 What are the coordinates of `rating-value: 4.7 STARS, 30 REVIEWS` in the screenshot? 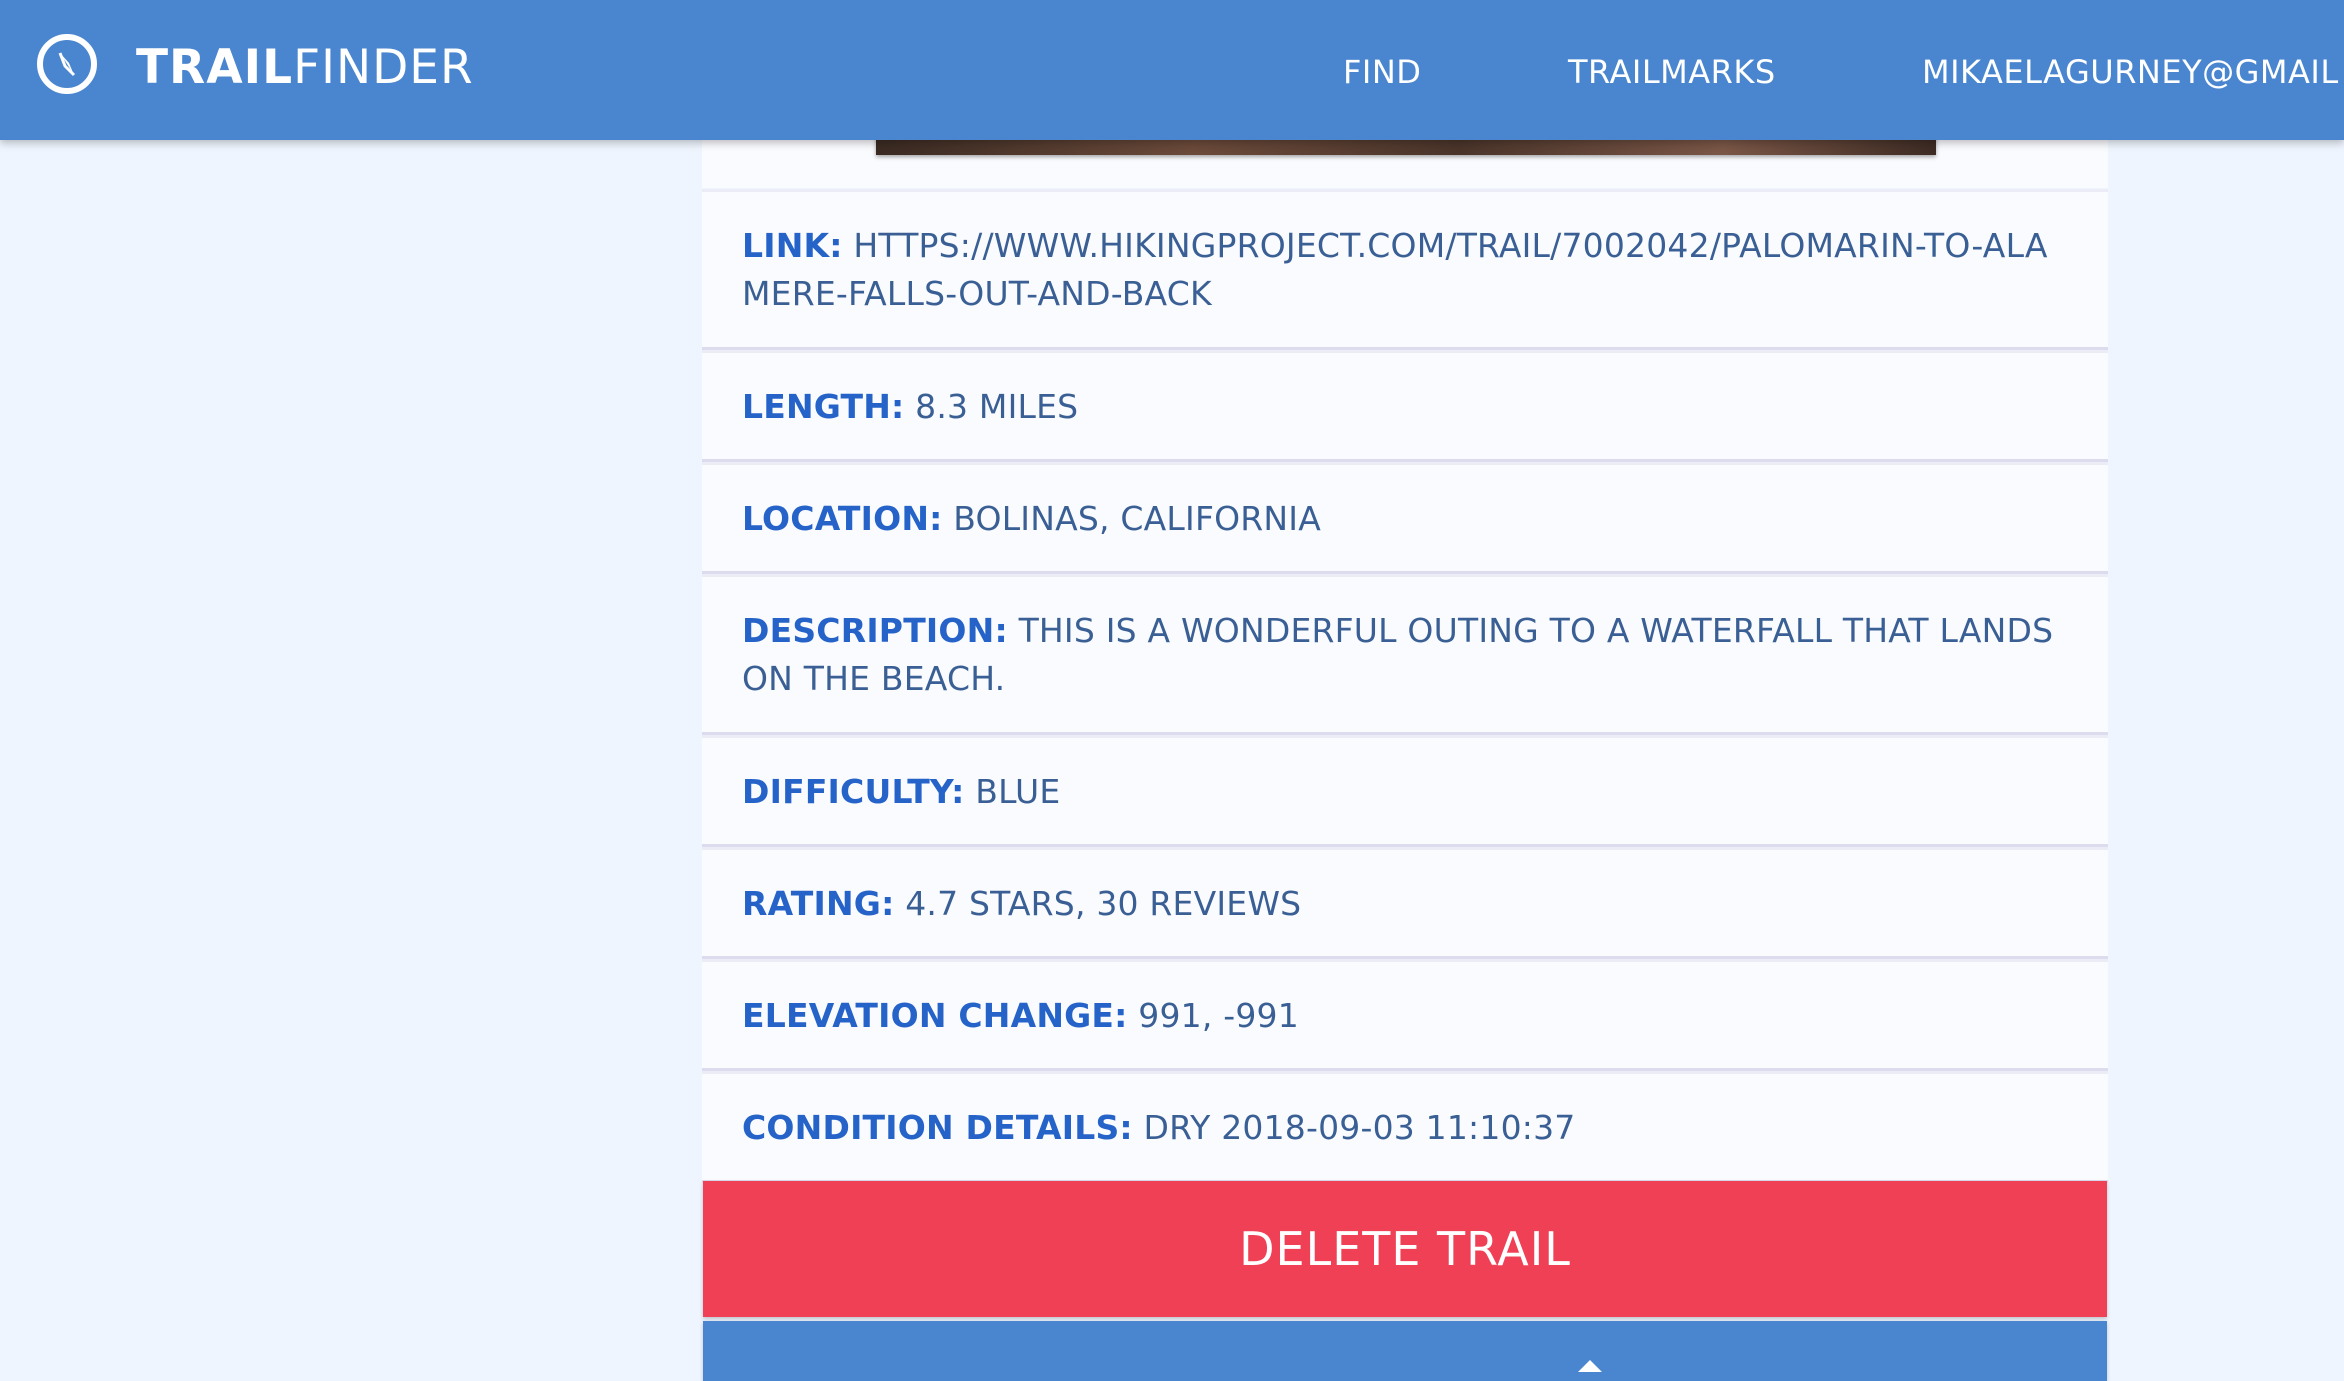 It's located at (1103, 903).